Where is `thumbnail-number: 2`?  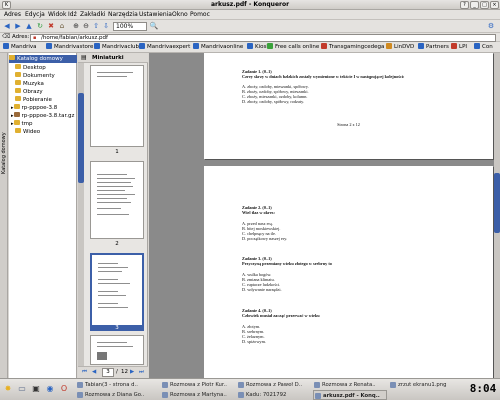 thumbnail-number: 2 is located at coordinates (117, 244).